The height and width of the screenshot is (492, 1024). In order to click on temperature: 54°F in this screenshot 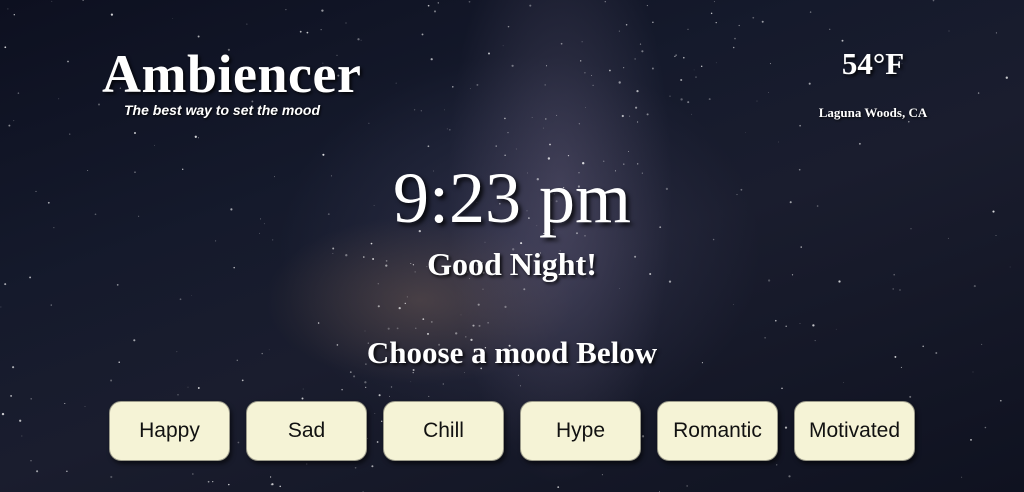, I will do `click(873, 63)`.